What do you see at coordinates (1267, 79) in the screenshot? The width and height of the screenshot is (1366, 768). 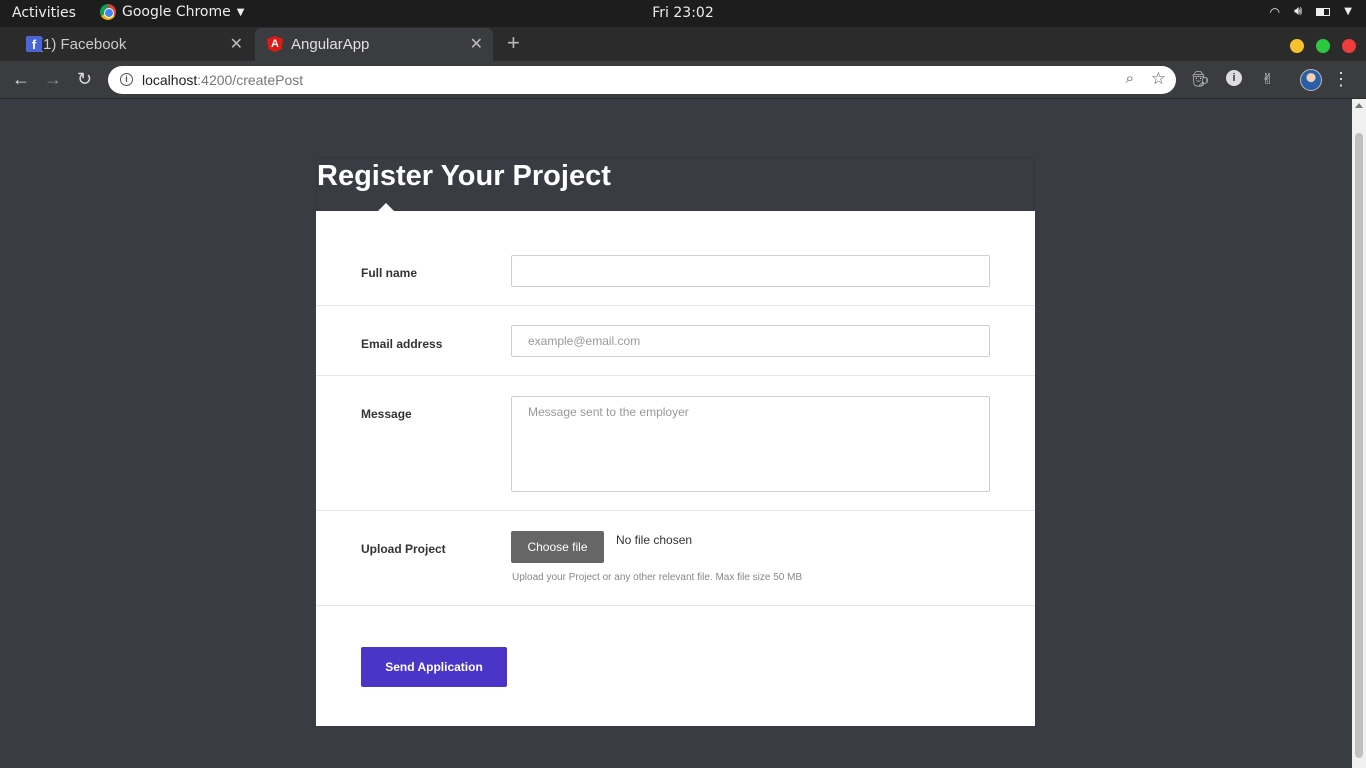 I see `extension-icon: ✌︎` at bounding box center [1267, 79].